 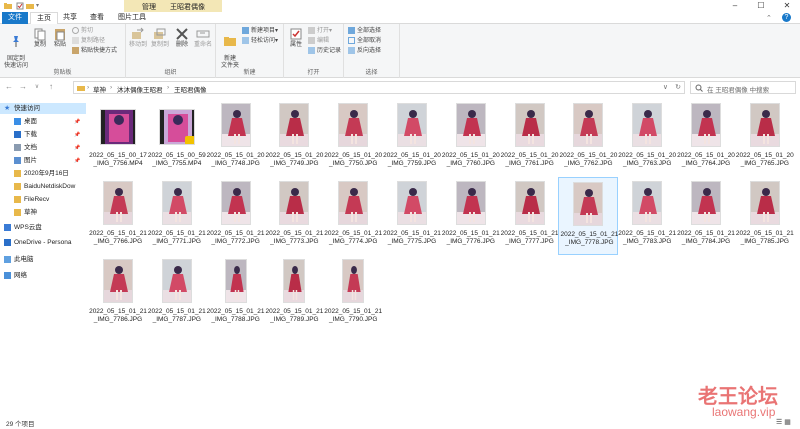 What do you see at coordinates (765, 138) in the screenshot?
I see `file-item: 2022_05_15_01_20_IMG_7765.JPG` at bounding box center [765, 138].